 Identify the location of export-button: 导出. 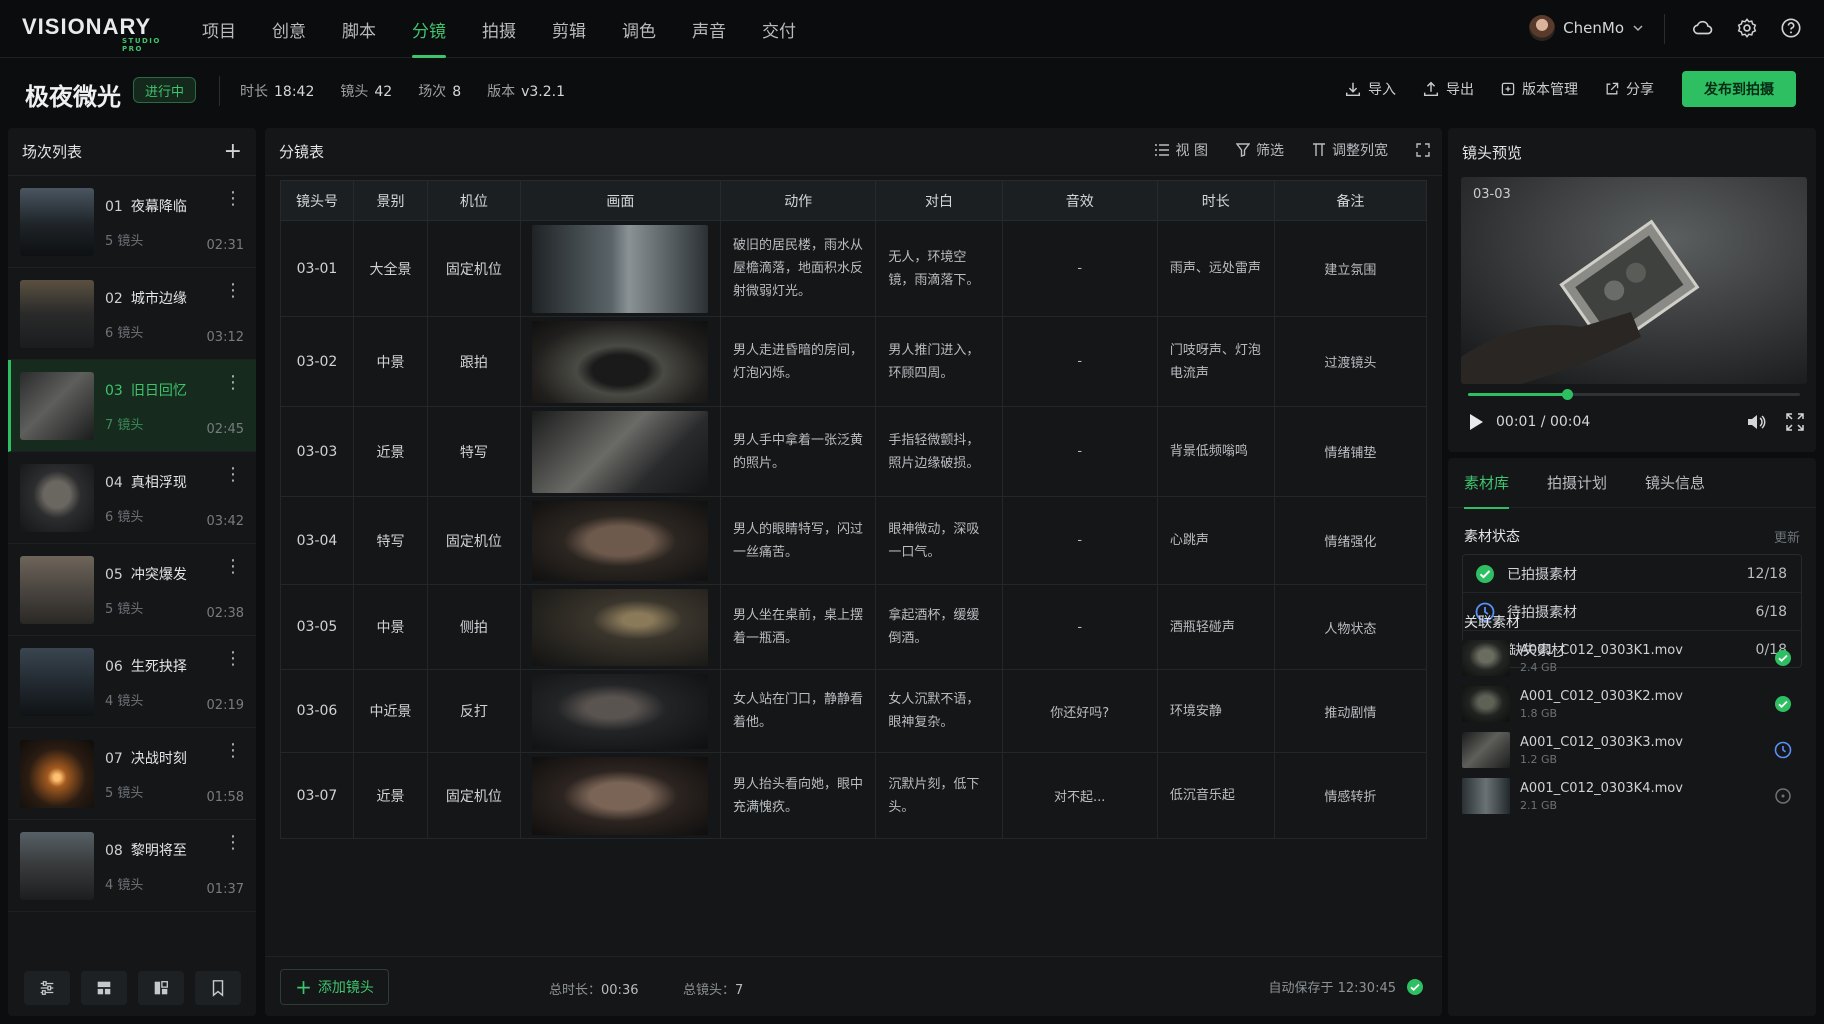
(1448, 89).